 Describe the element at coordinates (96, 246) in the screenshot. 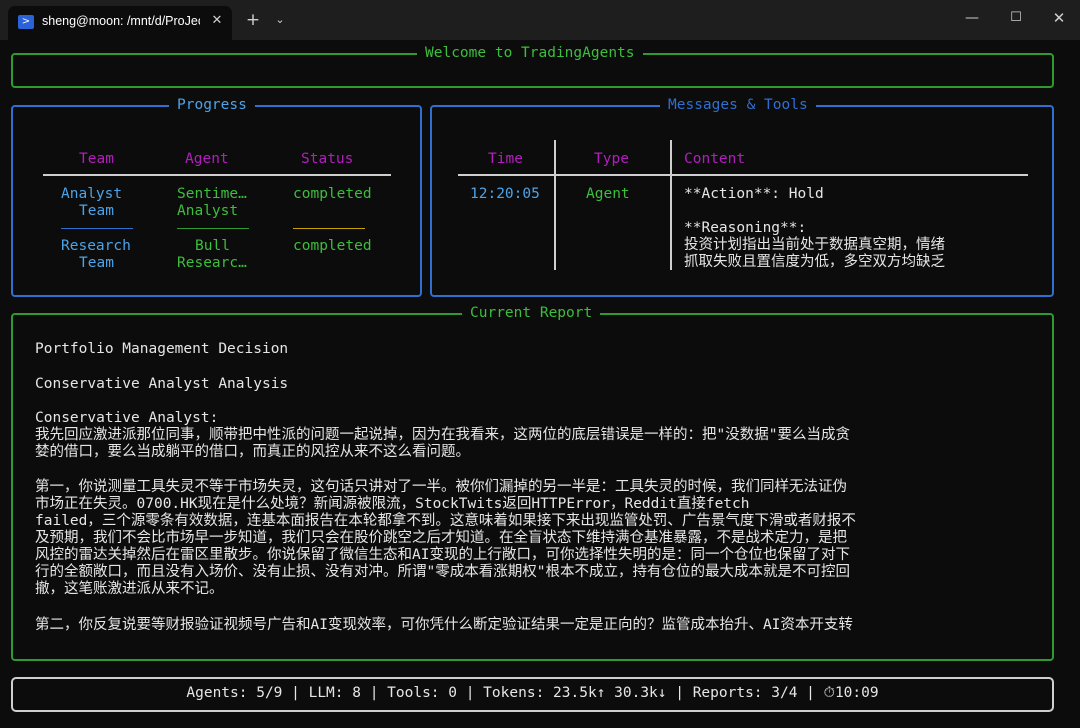

I see `progress-team-line1: Research` at that location.